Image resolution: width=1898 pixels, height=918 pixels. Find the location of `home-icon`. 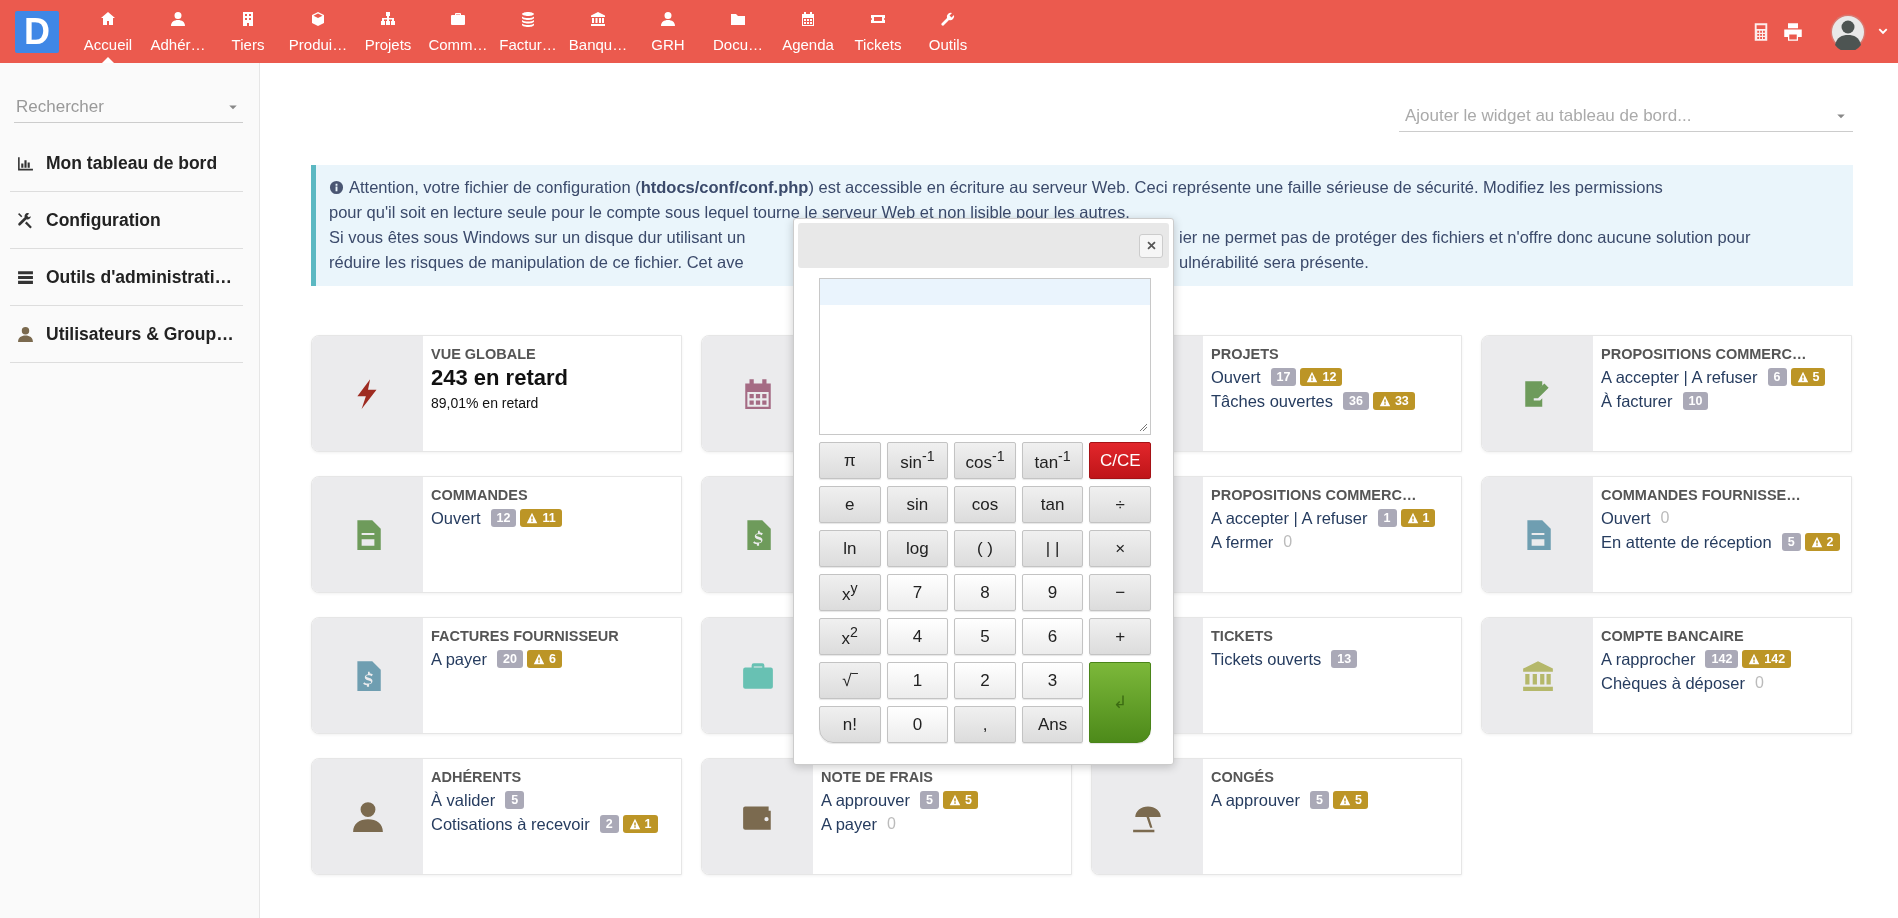

home-icon is located at coordinates (108, 19).